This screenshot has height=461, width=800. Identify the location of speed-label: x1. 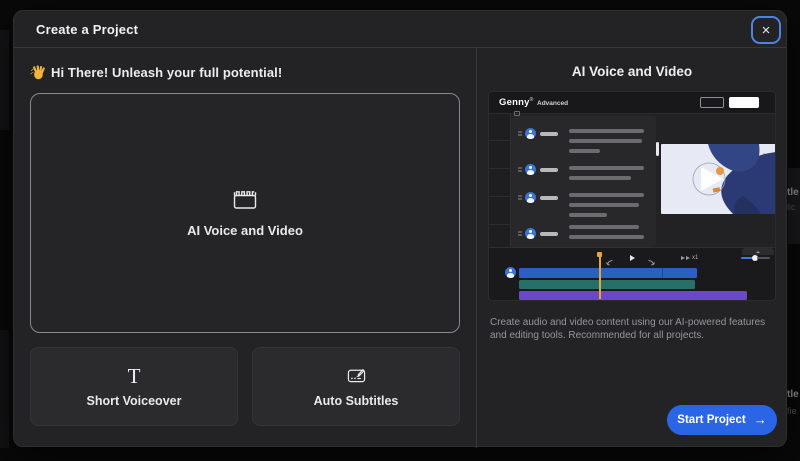
(695, 258).